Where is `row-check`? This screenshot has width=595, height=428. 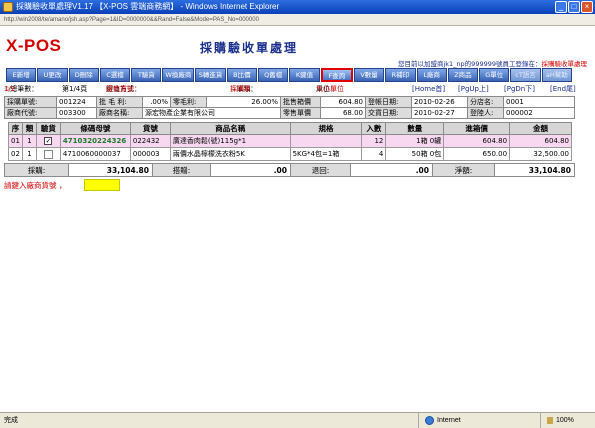 row-check is located at coordinates (48, 154).